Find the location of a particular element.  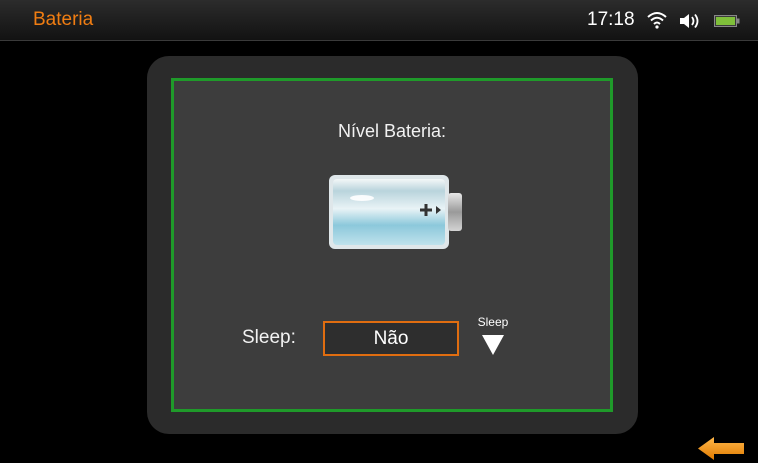

battery-charging-icon is located at coordinates (395, 212).